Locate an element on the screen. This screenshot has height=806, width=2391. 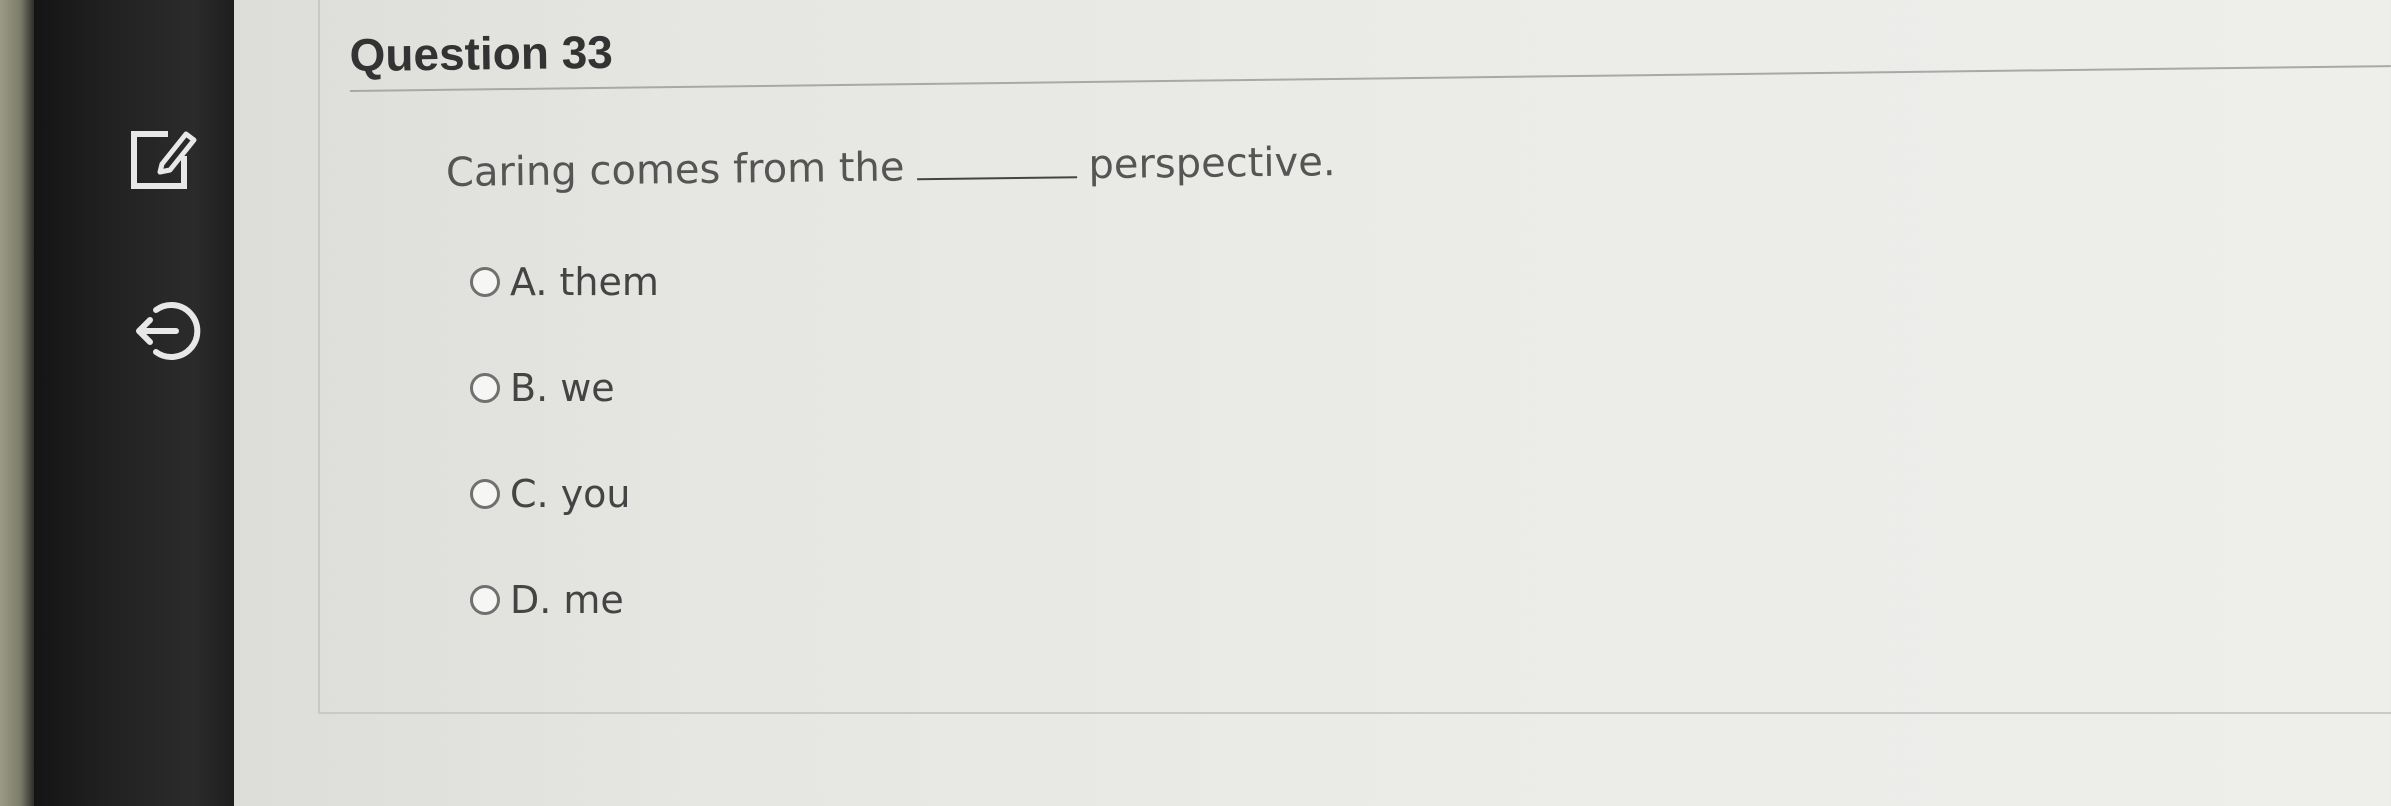
screen-frame-edge is located at coordinates (17, 403).